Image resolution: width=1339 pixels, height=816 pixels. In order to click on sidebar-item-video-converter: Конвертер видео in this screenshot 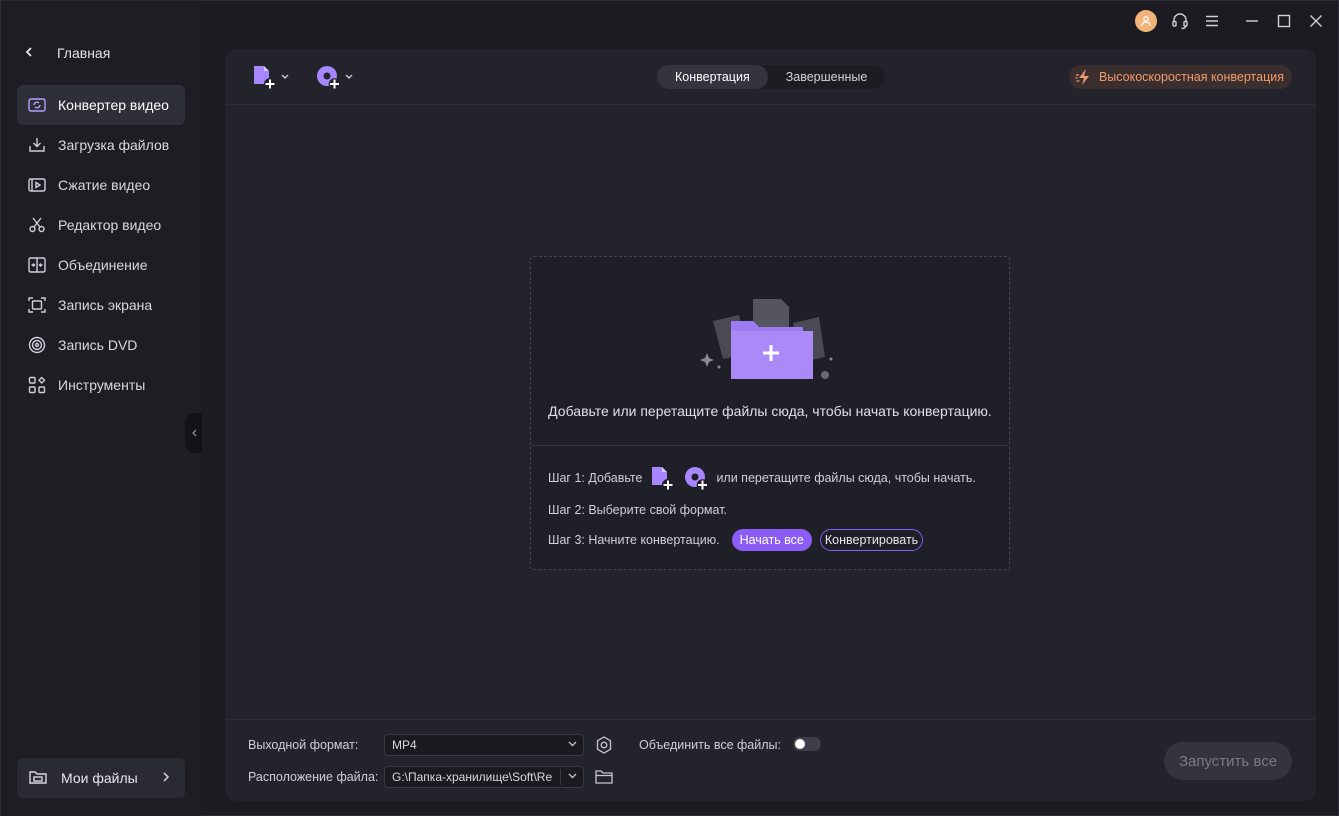, I will do `click(101, 105)`.